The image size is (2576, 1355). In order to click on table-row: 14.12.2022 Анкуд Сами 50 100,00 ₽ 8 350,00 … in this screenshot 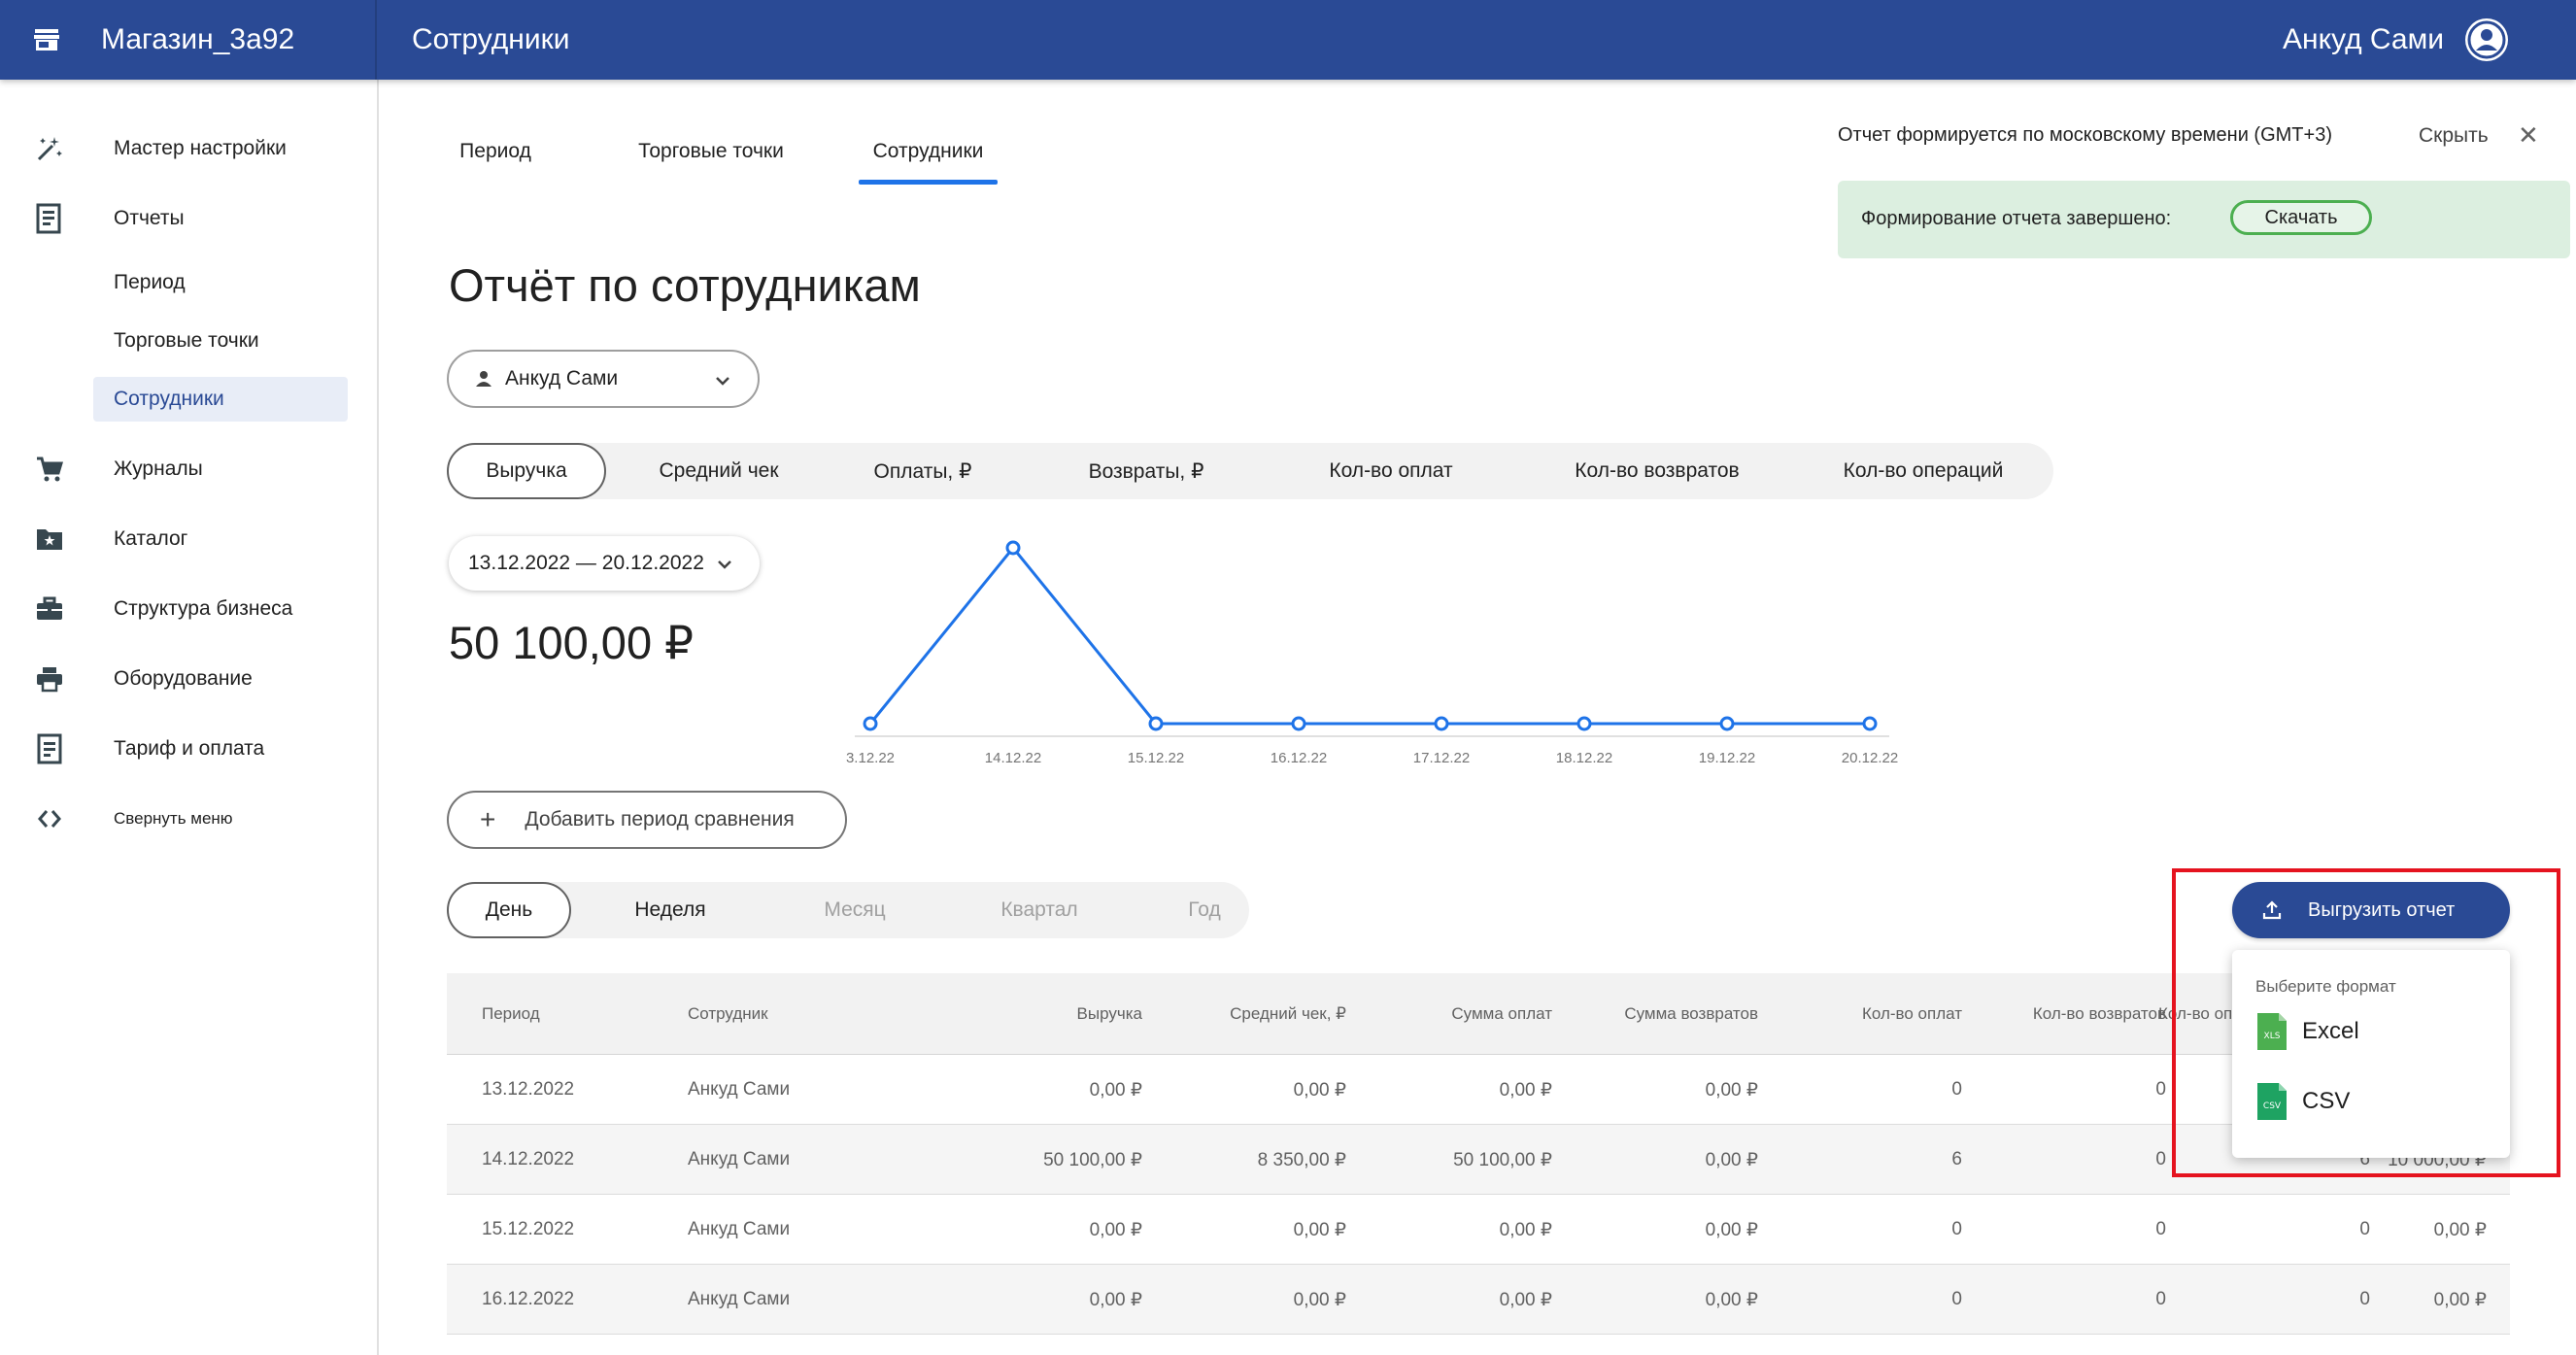, I will do `click(1478, 1160)`.